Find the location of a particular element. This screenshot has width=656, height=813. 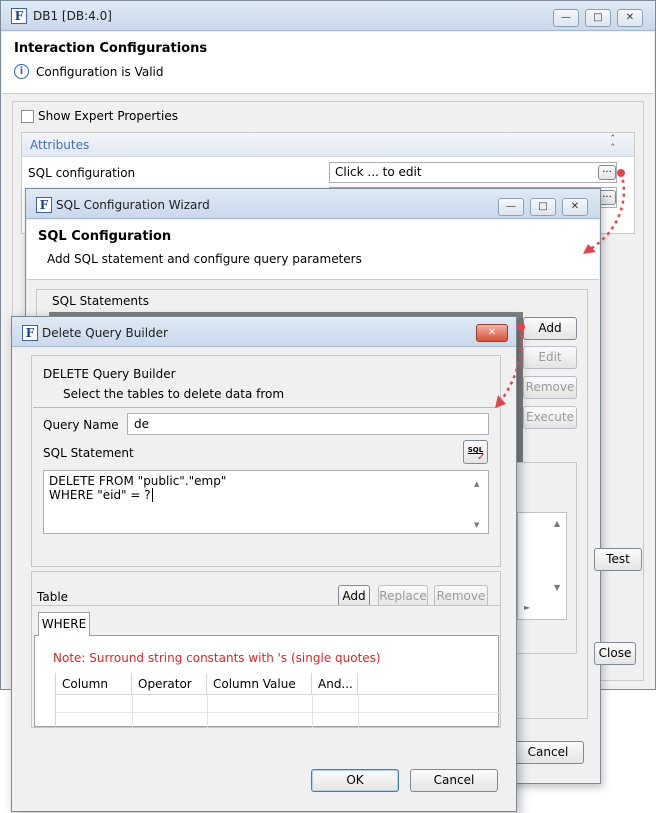

status-text: Configuration is Valid is located at coordinates (100, 72).